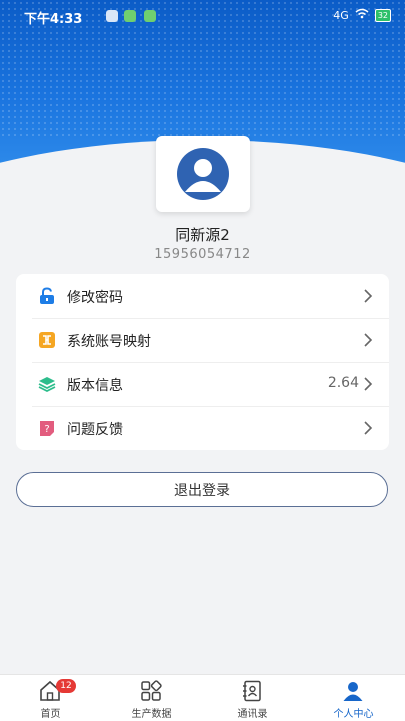 The width and height of the screenshot is (405, 721). I want to click on avatar, so click(203, 174).